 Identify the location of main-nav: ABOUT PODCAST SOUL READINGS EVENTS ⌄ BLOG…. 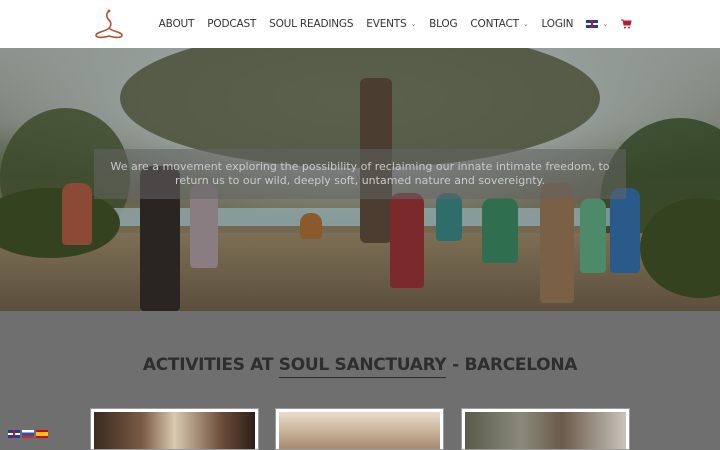
(395, 24).